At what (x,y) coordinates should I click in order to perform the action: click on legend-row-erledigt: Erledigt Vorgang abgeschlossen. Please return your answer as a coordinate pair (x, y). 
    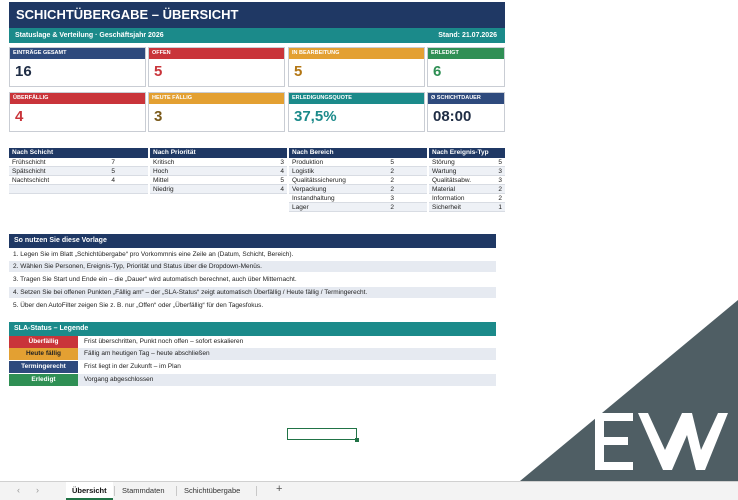
    Looking at the image, I should click on (252, 380).